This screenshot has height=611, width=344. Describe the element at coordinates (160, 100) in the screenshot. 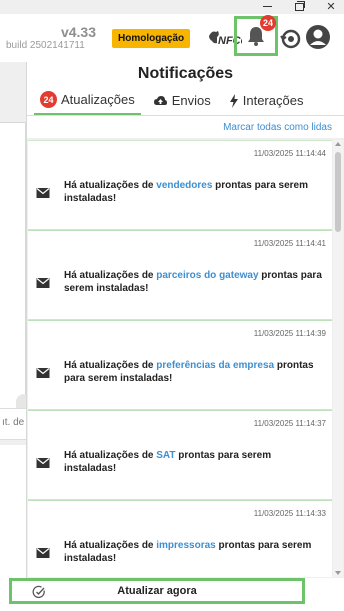

I see `cloud-upload-icon` at that location.